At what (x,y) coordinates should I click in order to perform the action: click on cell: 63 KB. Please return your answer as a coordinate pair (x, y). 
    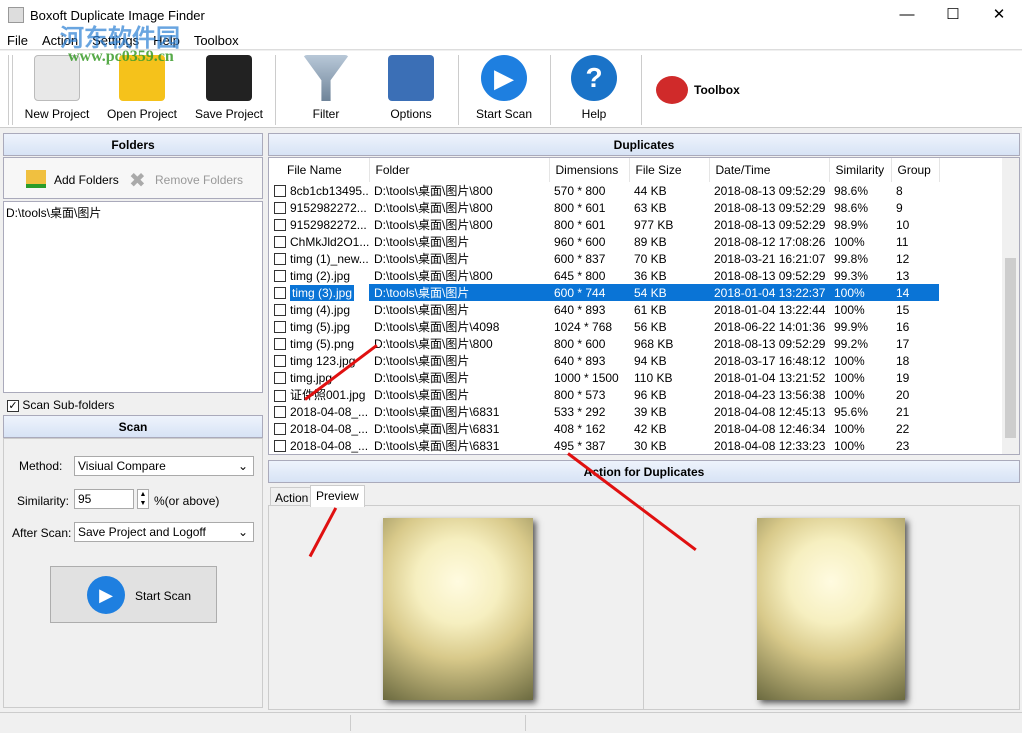
    Looking at the image, I should click on (650, 207).